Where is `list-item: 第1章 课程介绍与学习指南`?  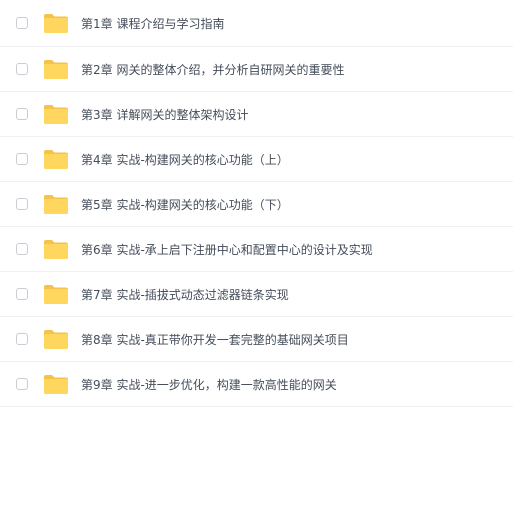
list-item: 第1章 课程介绍与学习指南 is located at coordinates (256, 23).